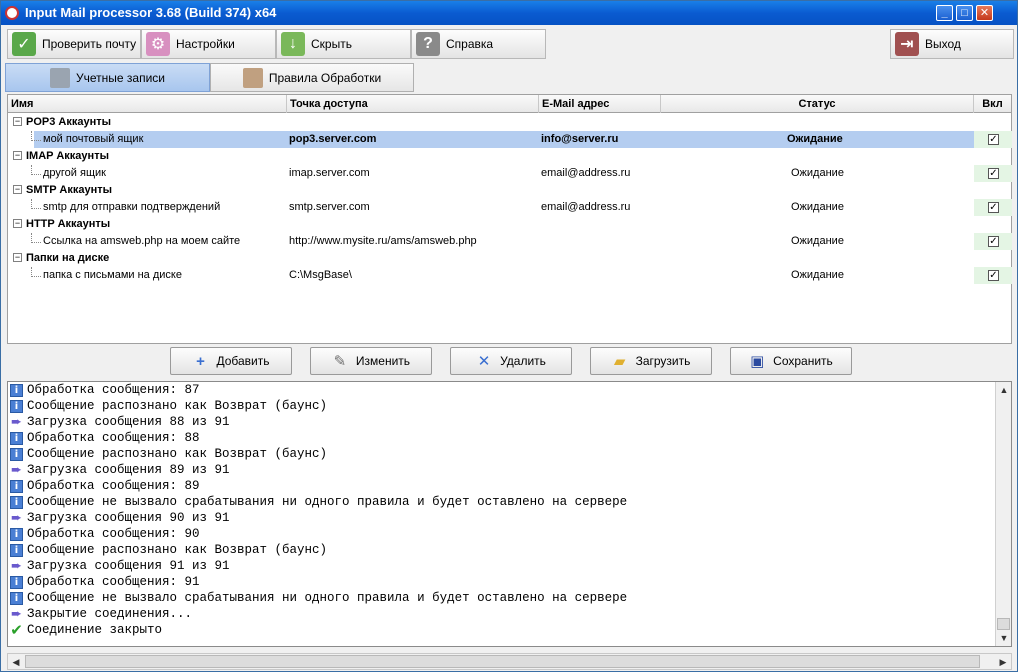  I want to click on check-mail-button: ✓ Проверить почту, so click(74, 44).